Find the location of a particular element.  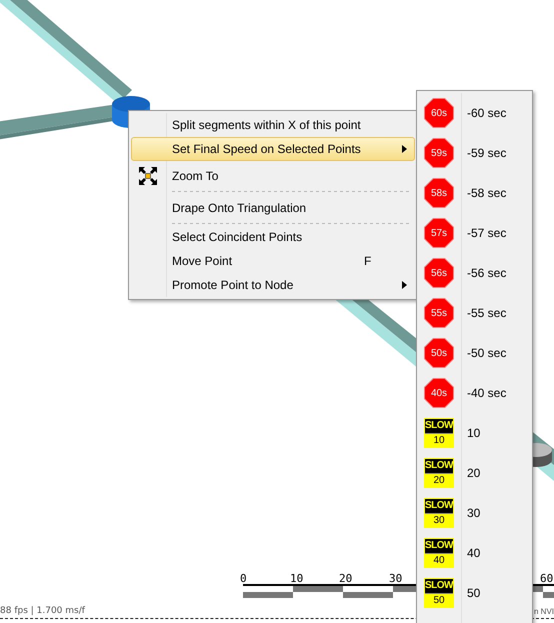

stop-sign: 40s is located at coordinates (439, 393).